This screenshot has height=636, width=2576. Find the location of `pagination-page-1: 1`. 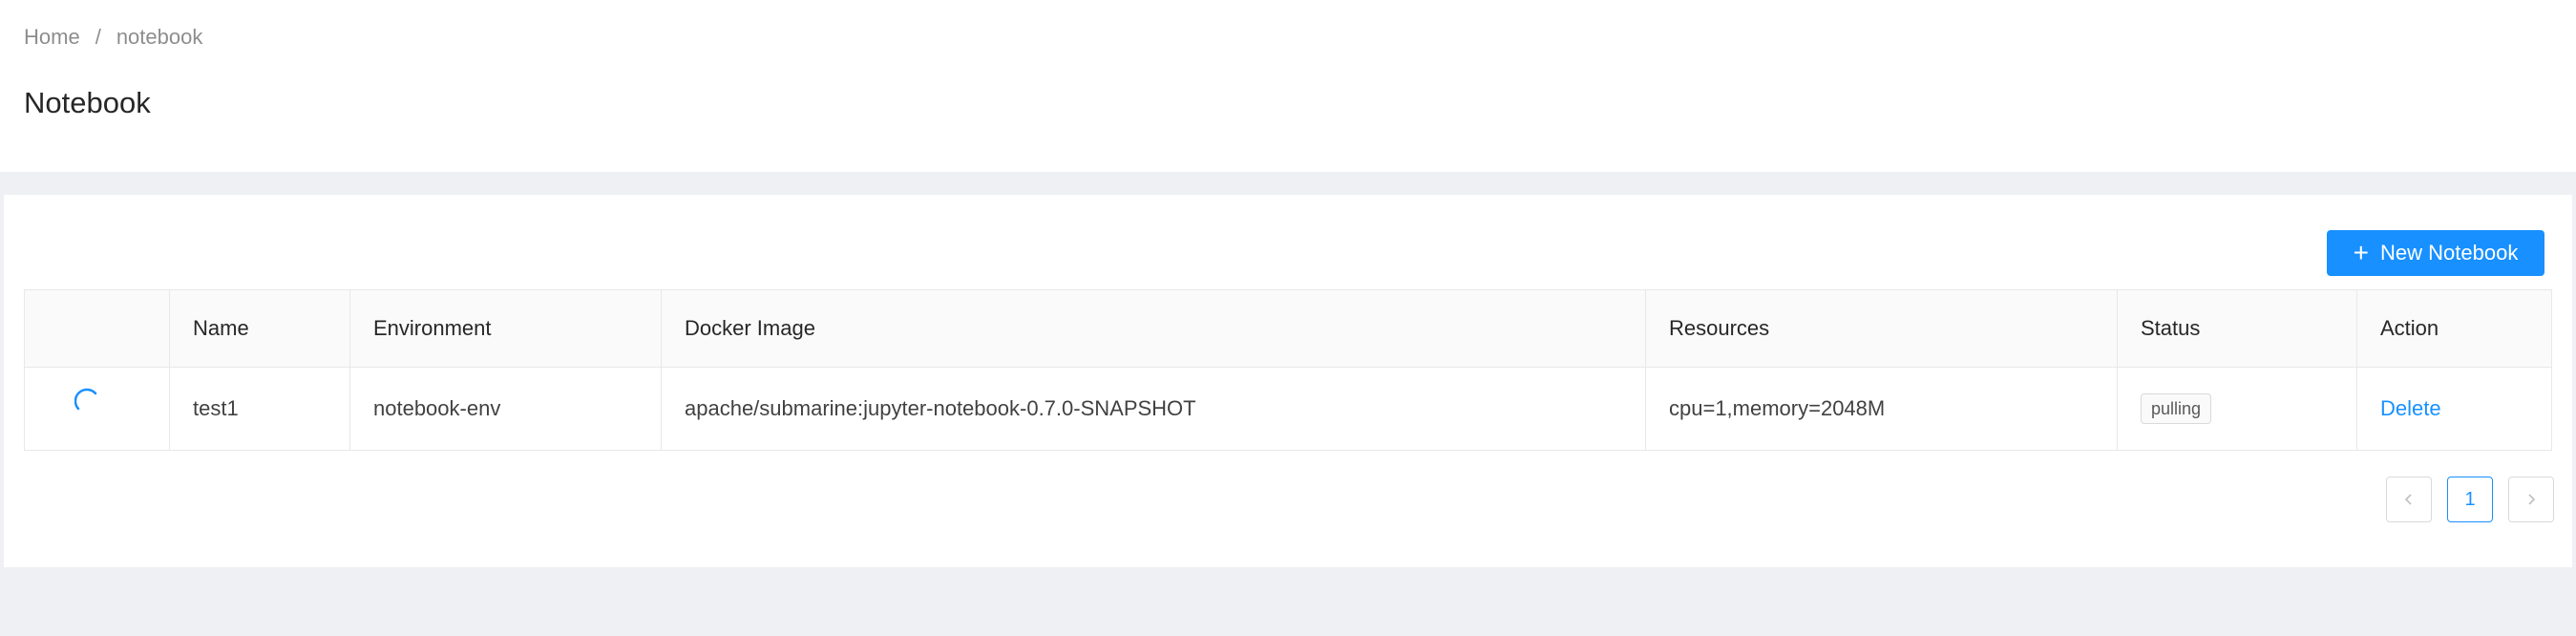

pagination-page-1: 1 is located at coordinates (2470, 500).